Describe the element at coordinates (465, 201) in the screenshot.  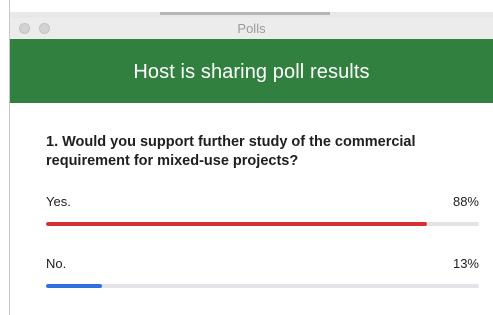
I see `option-percent: 88%` at that location.